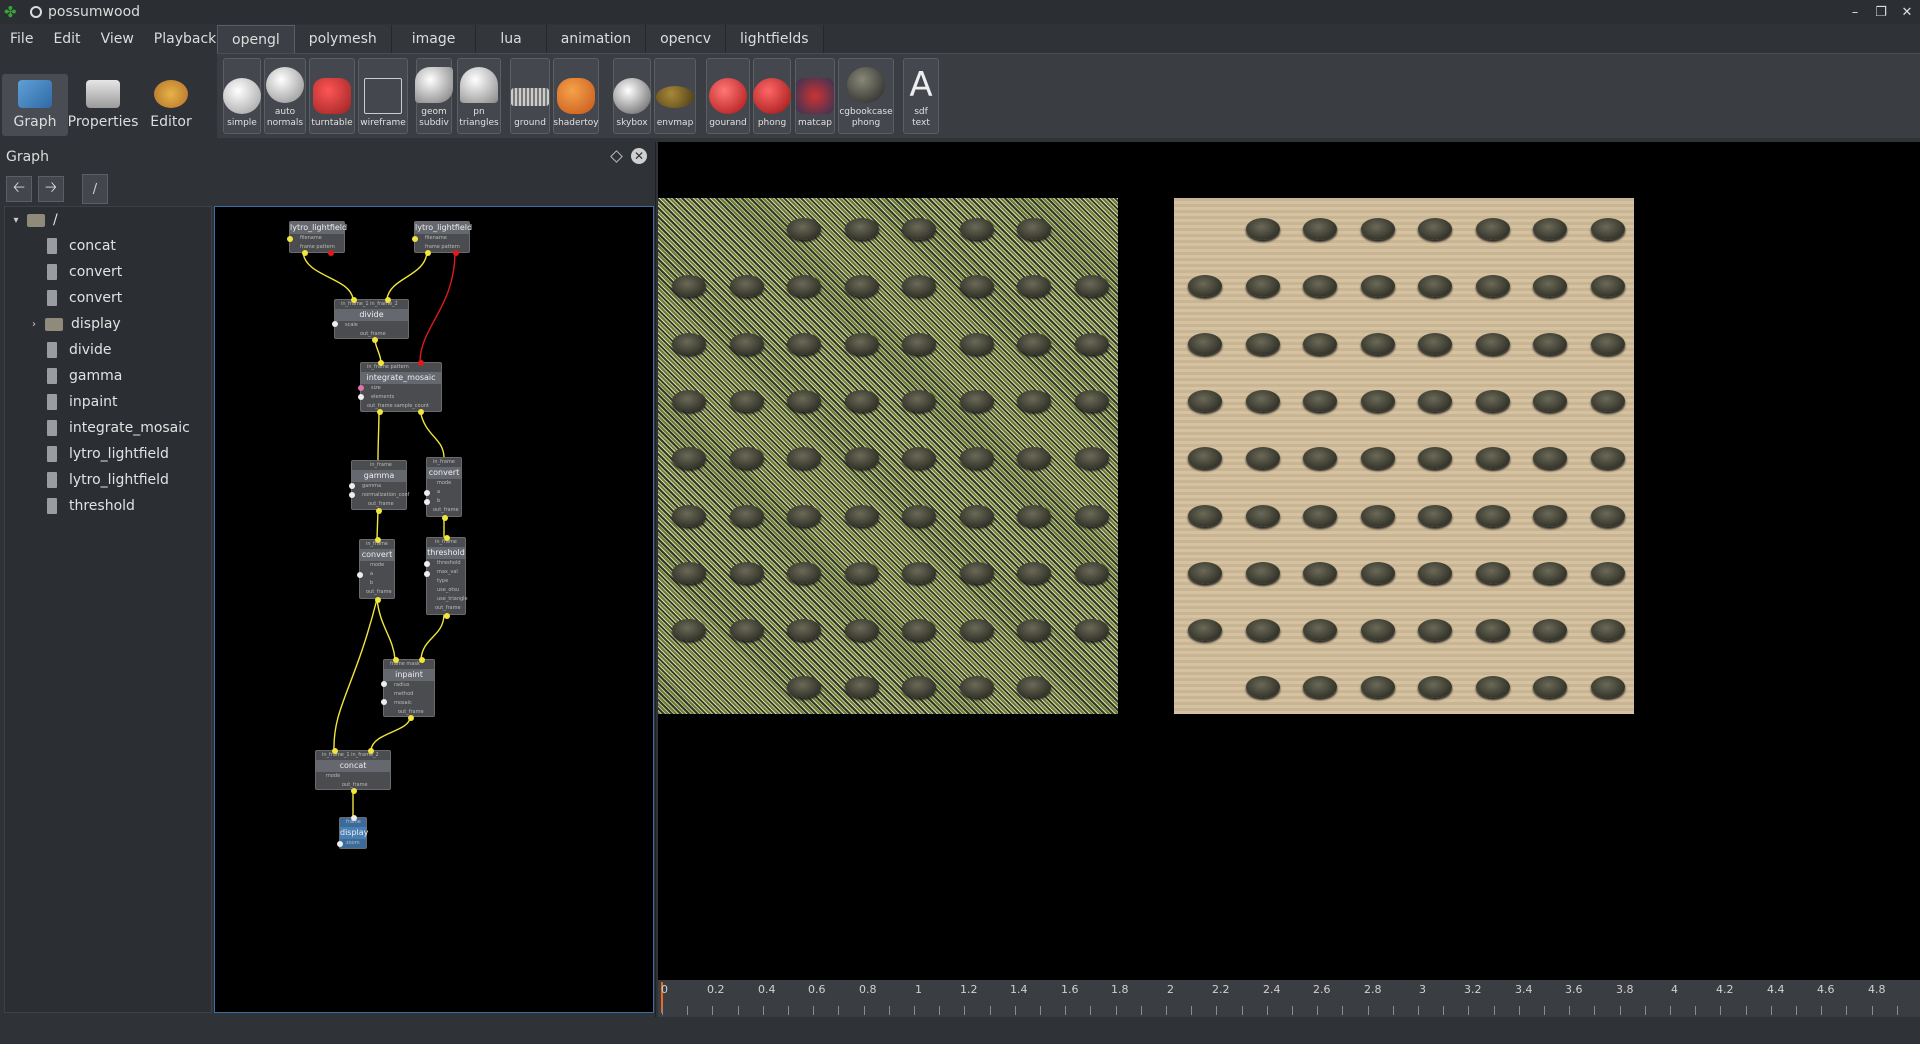  I want to click on close-window-button: ✕, so click(1907, 12).